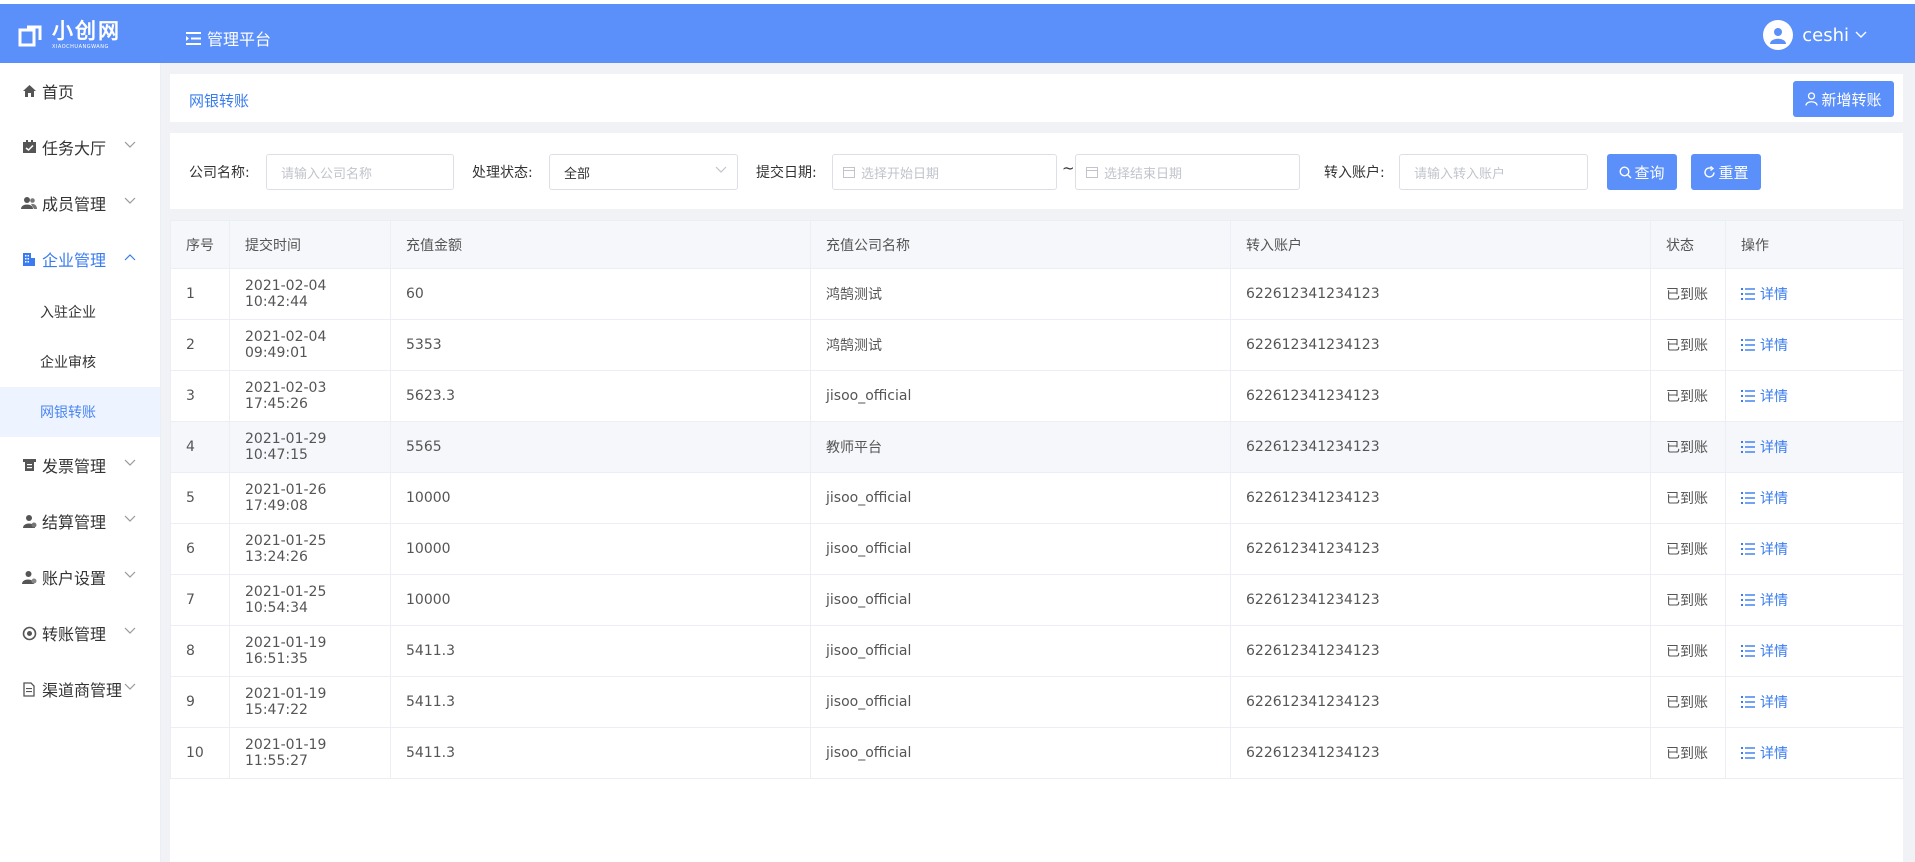 The width and height of the screenshot is (1915, 862). Describe the element at coordinates (74, 578) in the screenshot. I see `sidebar-item-label: 账户设置` at that location.